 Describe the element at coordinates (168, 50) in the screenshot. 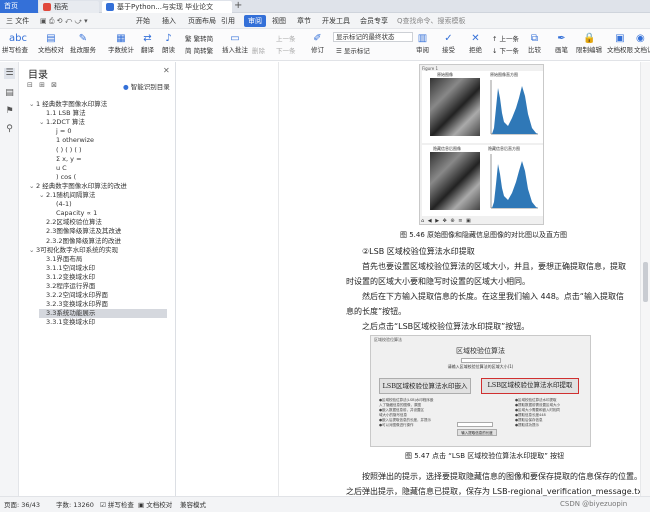

I see `read-aloud-label: 朗读` at that location.